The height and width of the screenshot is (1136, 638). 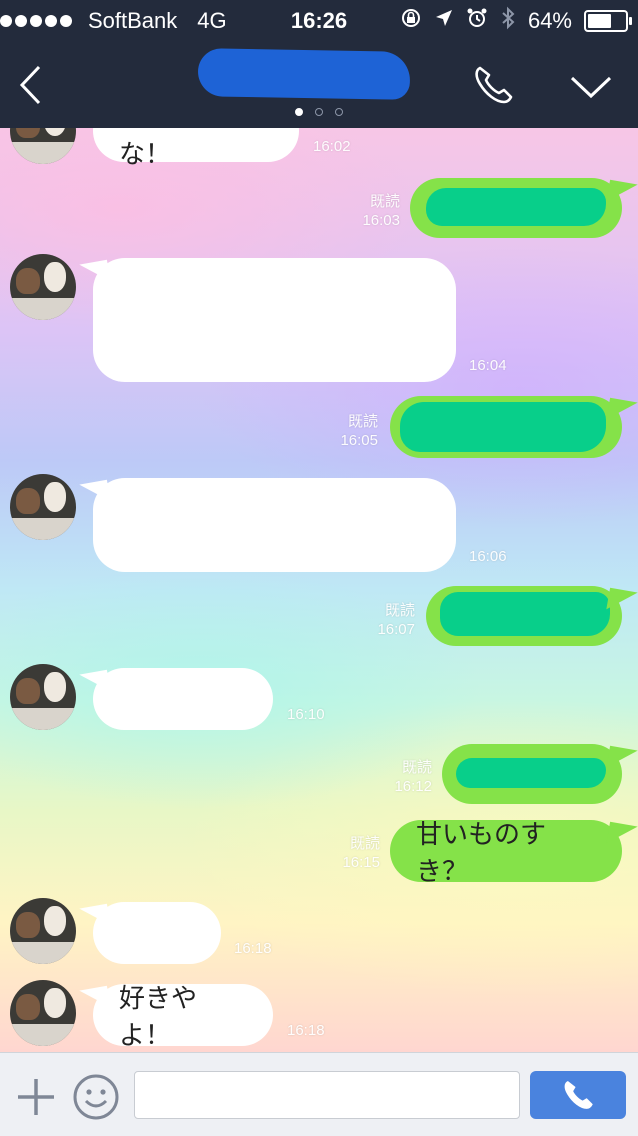 What do you see at coordinates (359, 440) in the screenshot?
I see `message-time: 16:05` at bounding box center [359, 440].